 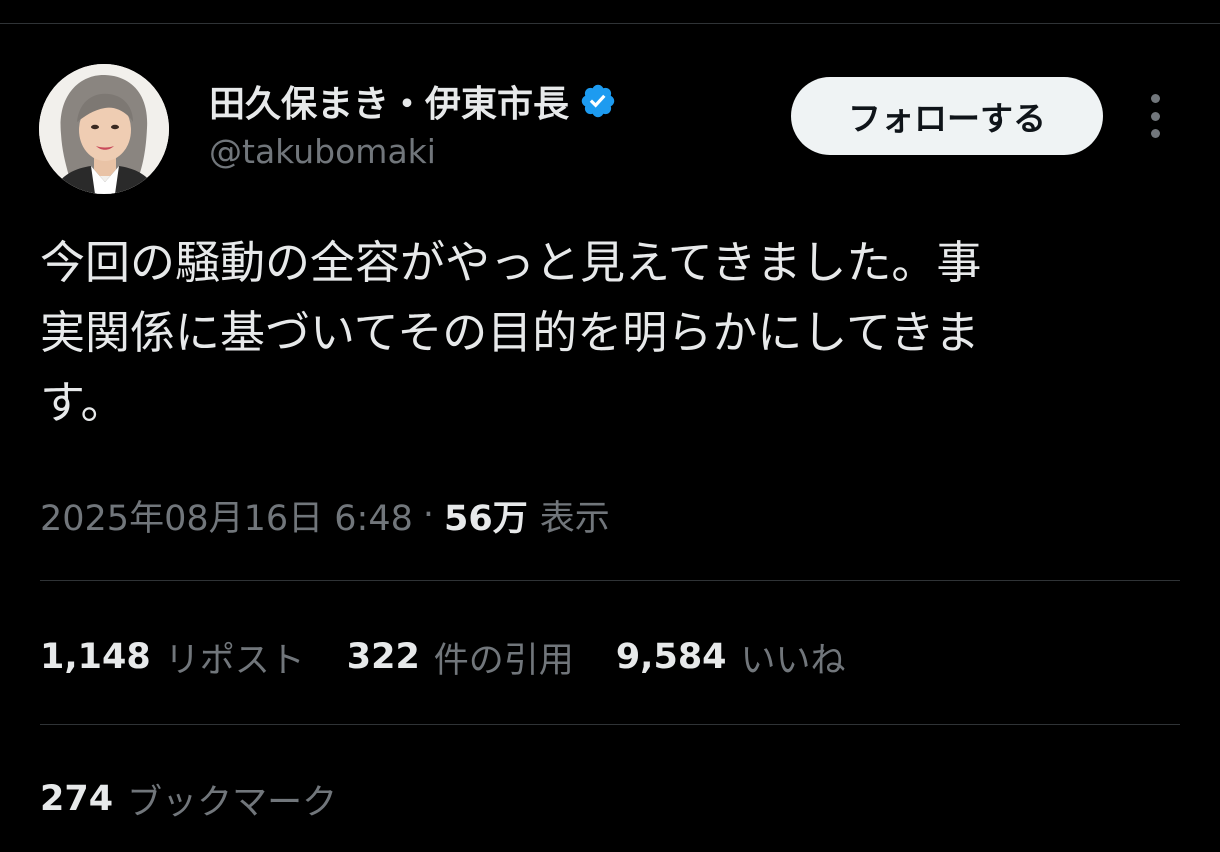 What do you see at coordinates (947, 116) in the screenshot?
I see `follow-button: フォローする` at bounding box center [947, 116].